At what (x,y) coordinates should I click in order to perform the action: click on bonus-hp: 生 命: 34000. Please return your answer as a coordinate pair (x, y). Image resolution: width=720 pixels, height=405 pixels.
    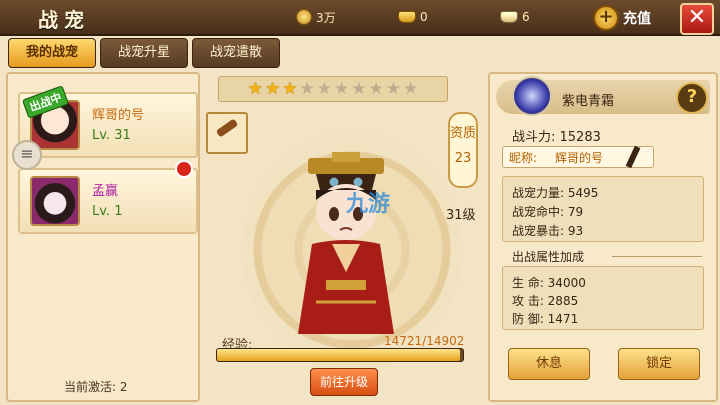
    Looking at the image, I should click on (549, 283).